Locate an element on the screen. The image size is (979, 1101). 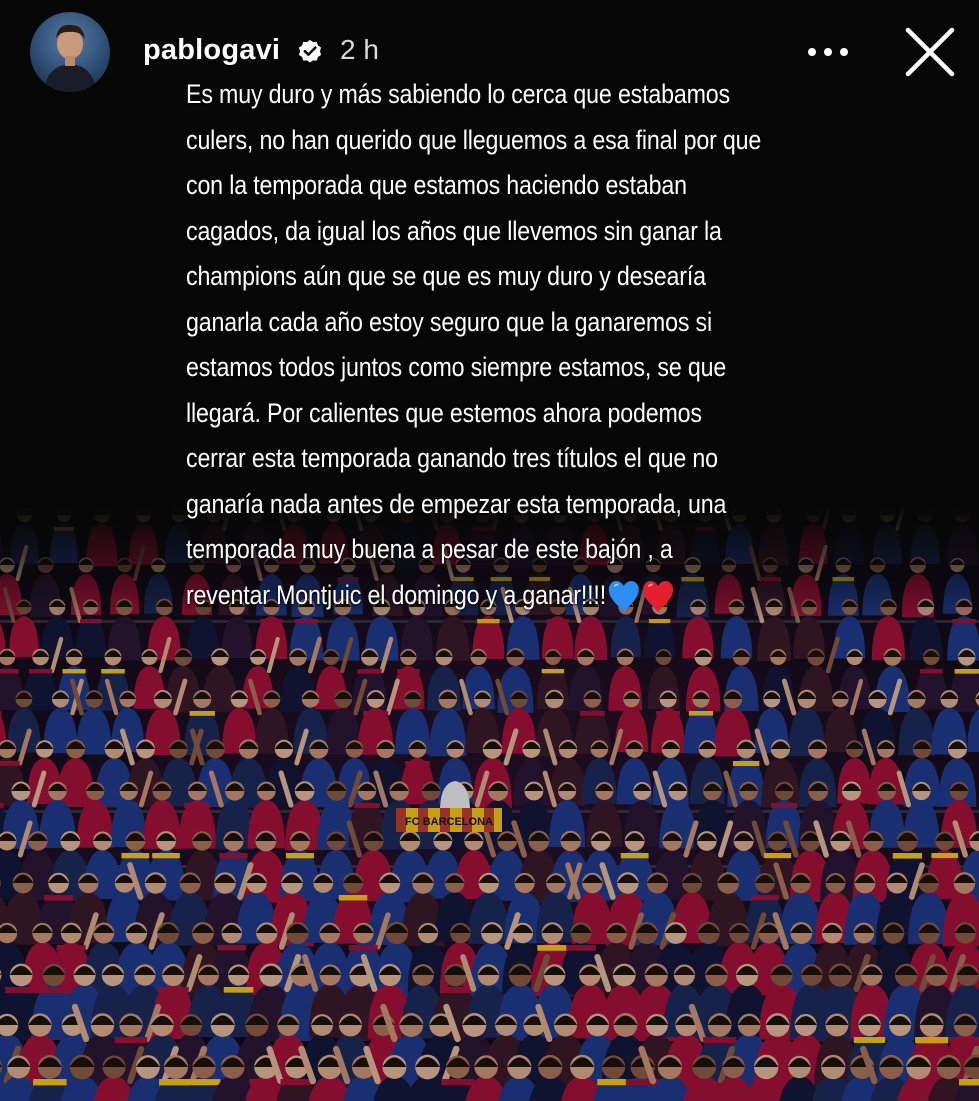
avatar is located at coordinates (70, 52).